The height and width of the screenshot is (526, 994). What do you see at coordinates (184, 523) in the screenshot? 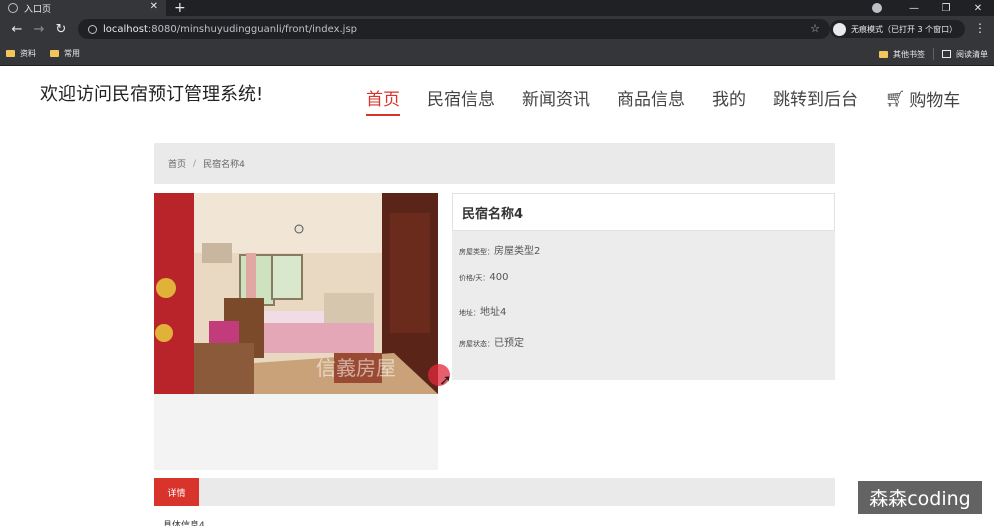
I see `description-text: 具体信息4` at bounding box center [184, 523].